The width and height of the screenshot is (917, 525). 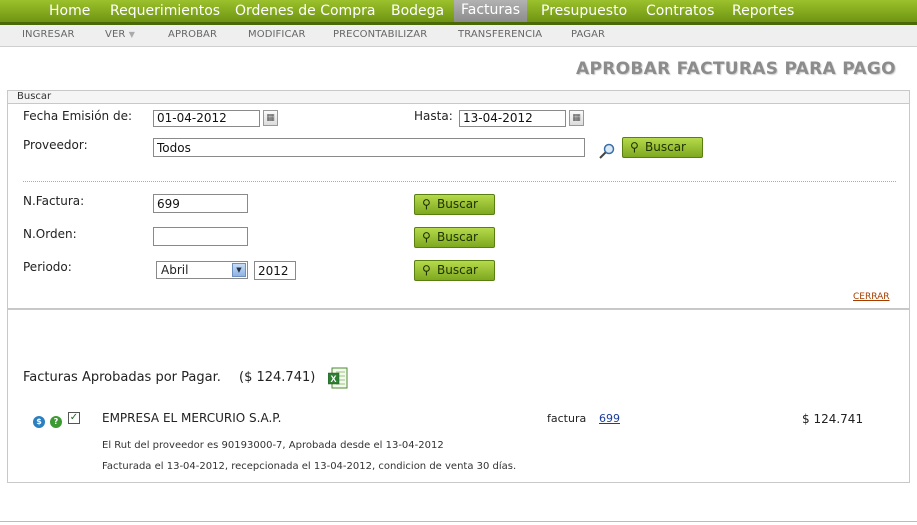 What do you see at coordinates (305, 12) in the screenshot?
I see `nav-item-ordenes-de-compra: Ordenes de Compra` at bounding box center [305, 12].